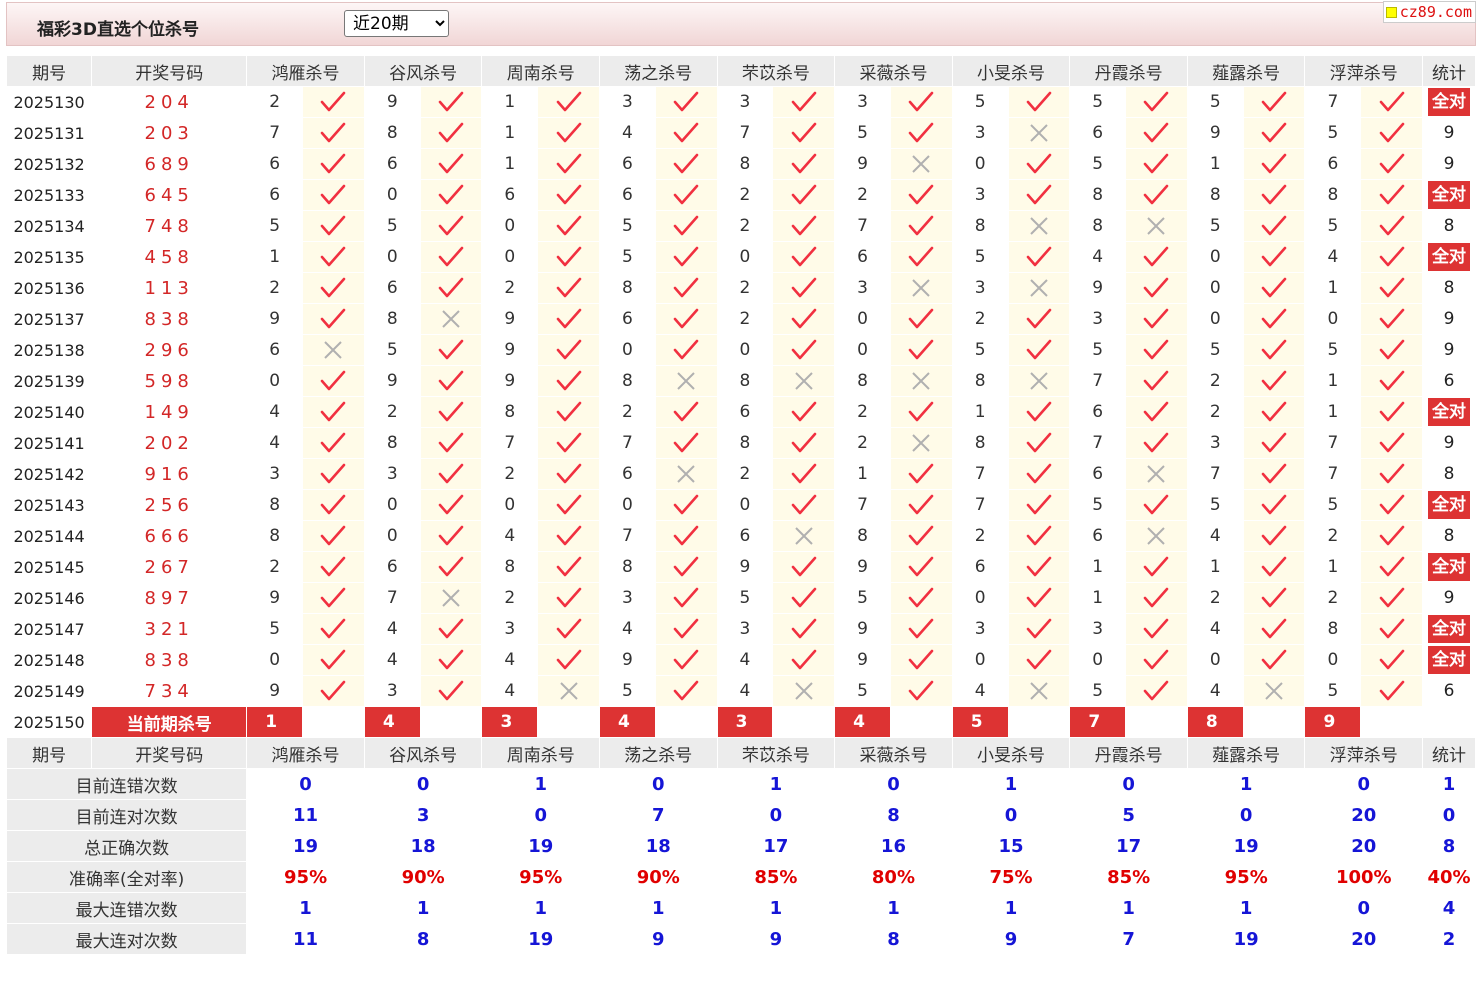 This screenshot has height=986, width=1480. I want to click on table-row: 2025149 734 9 3 4 5 4 5 4 5 4 5 6, so click(741, 691).